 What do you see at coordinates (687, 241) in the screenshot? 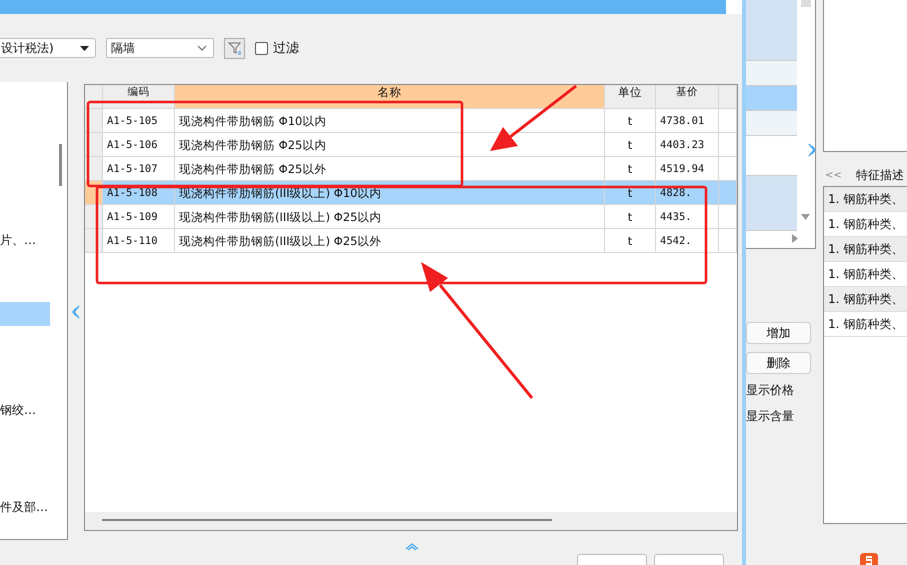
I see `table-cell: 4542.` at bounding box center [687, 241].